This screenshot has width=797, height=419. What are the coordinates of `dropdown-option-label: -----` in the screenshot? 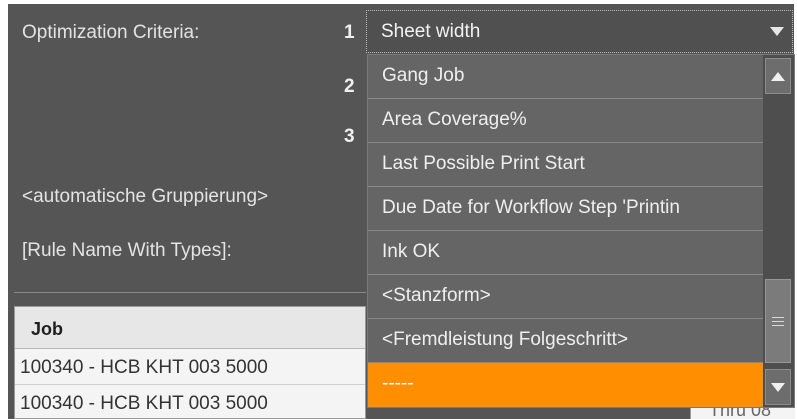 It's located at (398, 383).